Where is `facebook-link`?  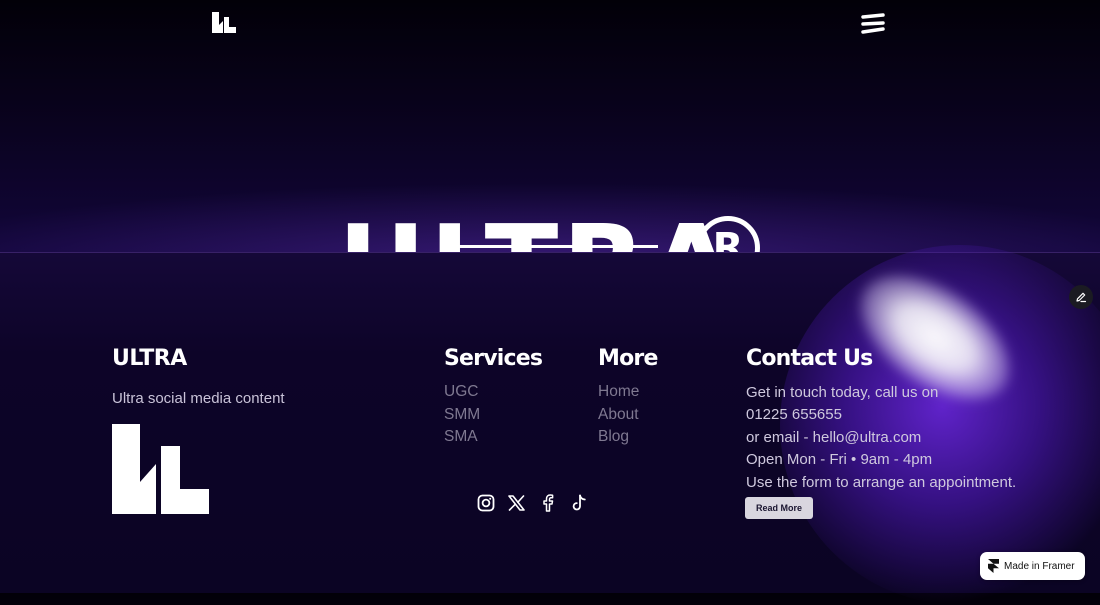 facebook-link is located at coordinates (547, 503).